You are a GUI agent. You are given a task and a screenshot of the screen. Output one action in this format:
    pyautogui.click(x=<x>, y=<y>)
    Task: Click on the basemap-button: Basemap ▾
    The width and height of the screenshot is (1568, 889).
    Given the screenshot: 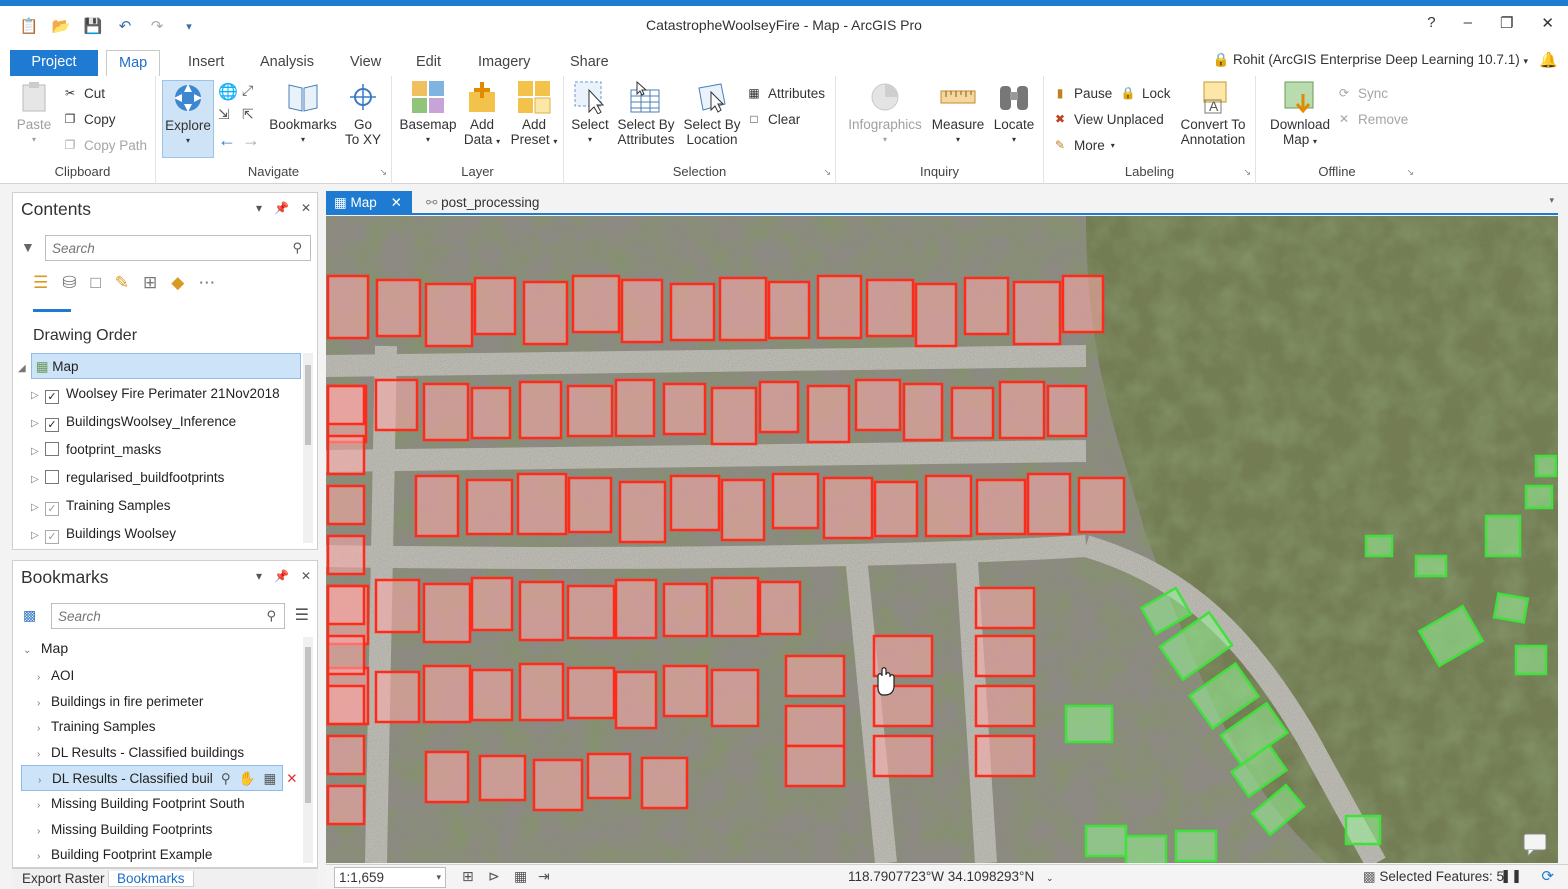 What is the action you would take?
    pyautogui.click(x=428, y=113)
    